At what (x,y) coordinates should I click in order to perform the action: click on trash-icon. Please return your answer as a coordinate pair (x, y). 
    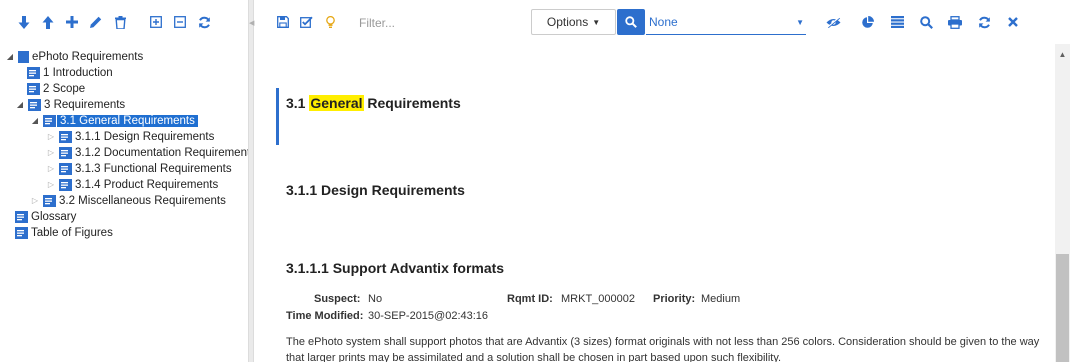
    Looking at the image, I should click on (120, 22).